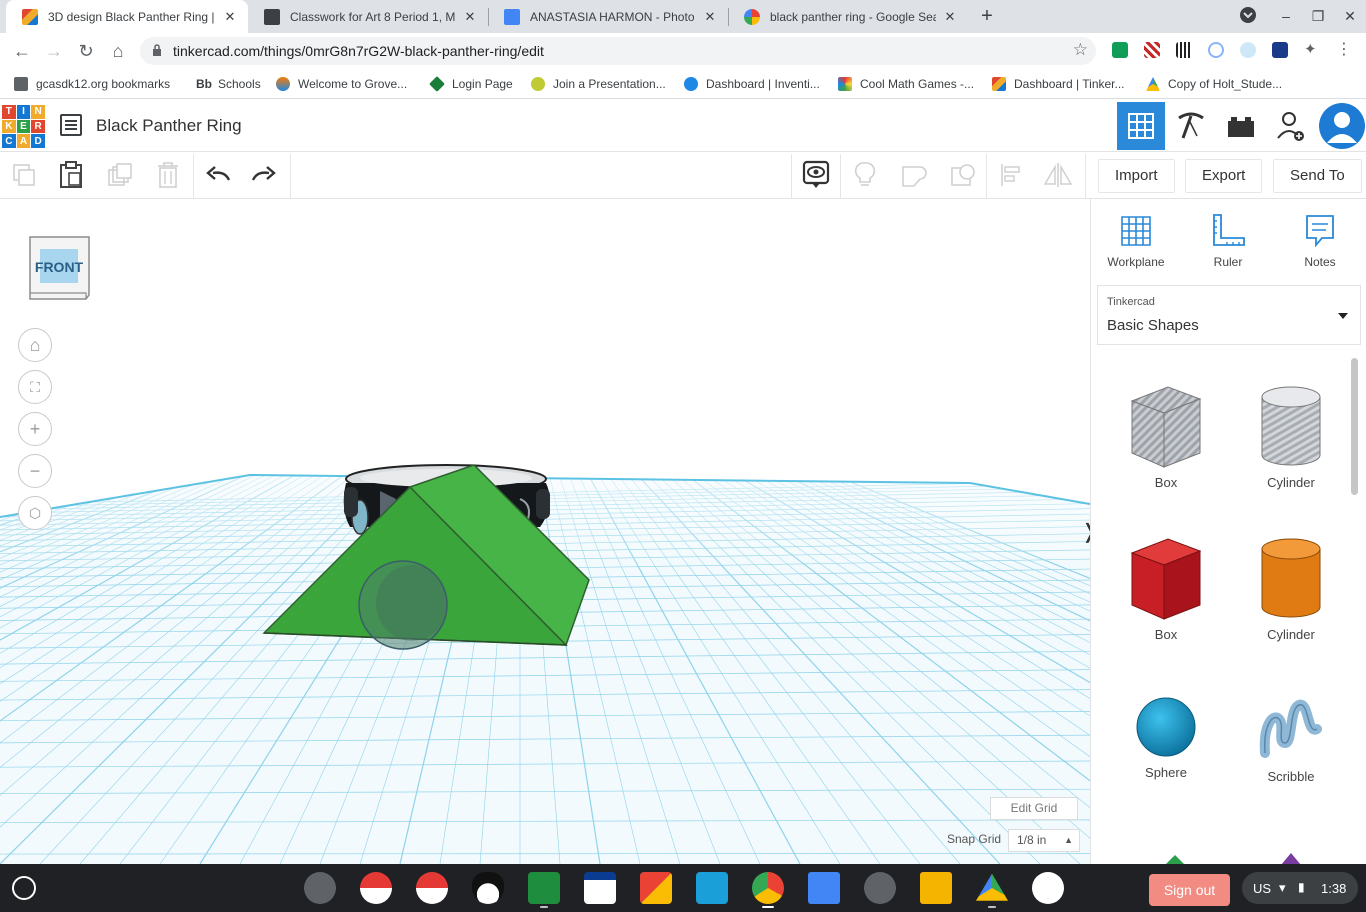 The height and width of the screenshot is (912, 1366). Describe the element at coordinates (963, 175) in the screenshot. I see `hole-shape-button` at that location.